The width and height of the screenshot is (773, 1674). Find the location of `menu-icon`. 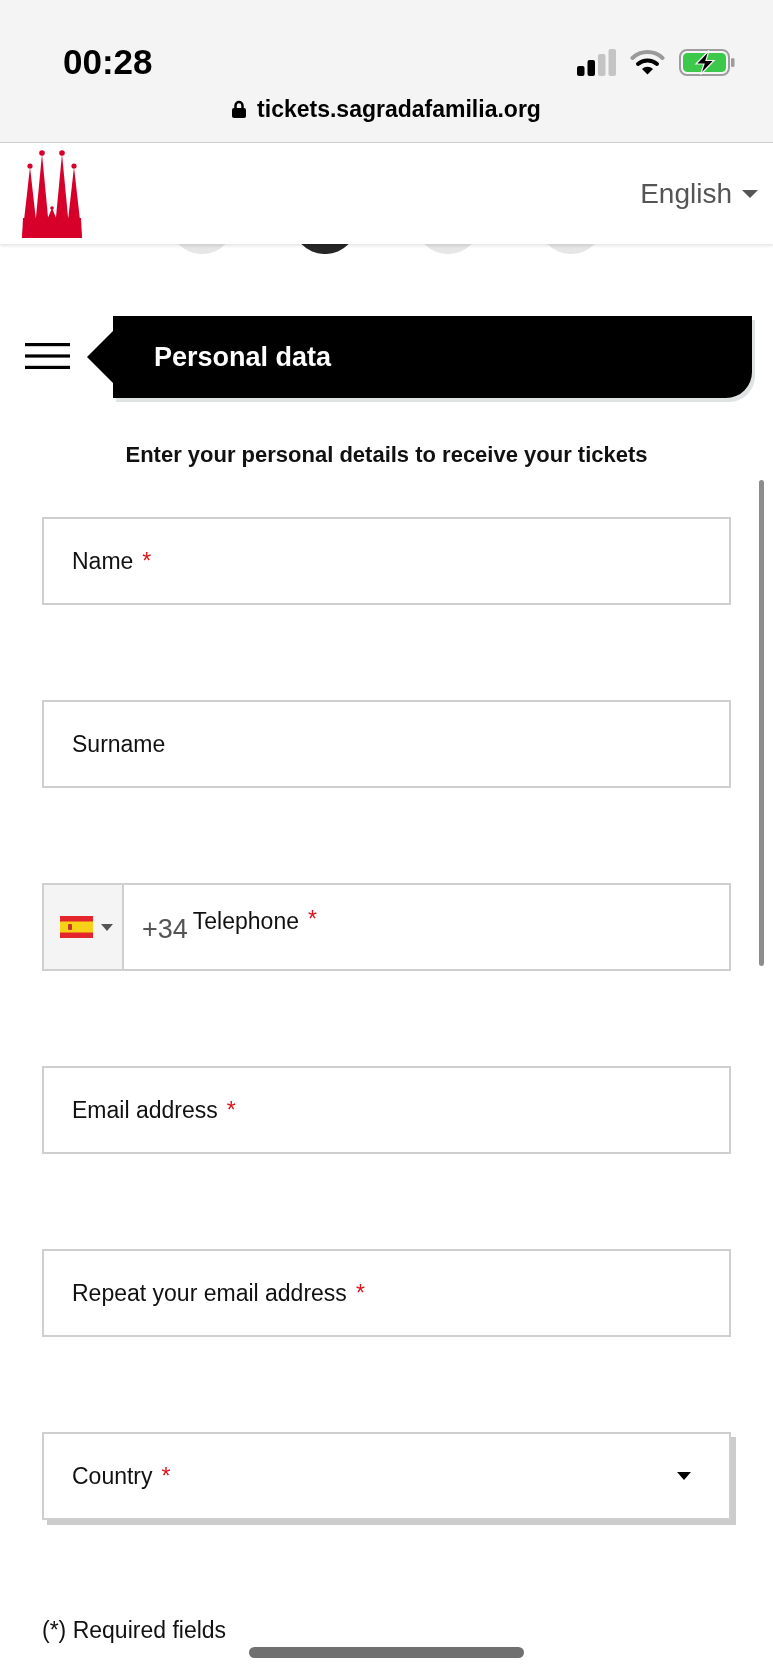

menu-icon is located at coordinates (47, 356).